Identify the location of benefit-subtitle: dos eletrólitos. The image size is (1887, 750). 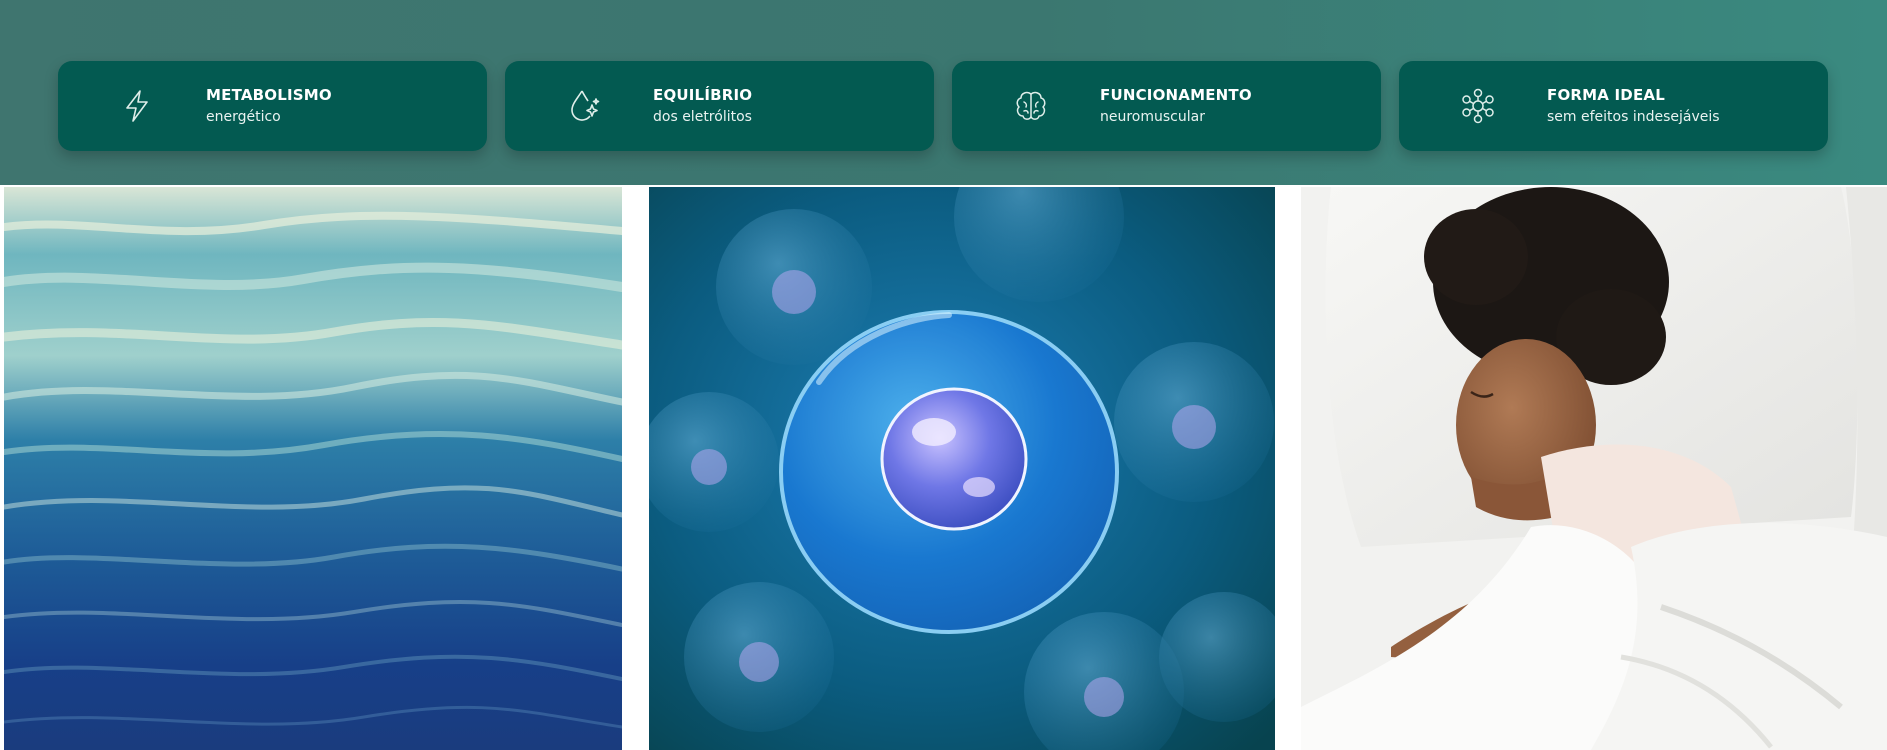
(702, 117).